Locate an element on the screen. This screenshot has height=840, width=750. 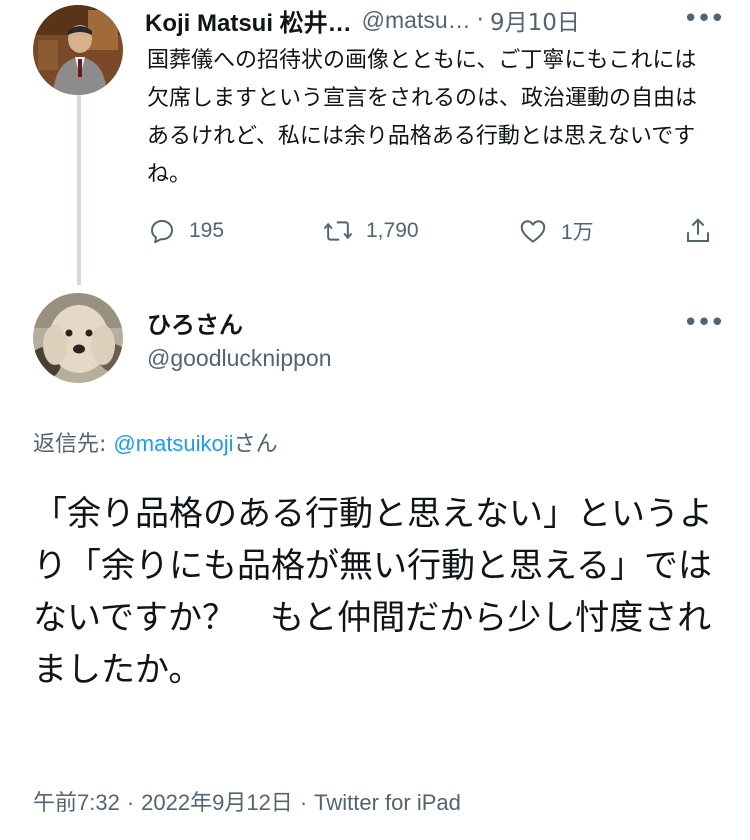
retweet-icon is located at coordinates (338, 231).